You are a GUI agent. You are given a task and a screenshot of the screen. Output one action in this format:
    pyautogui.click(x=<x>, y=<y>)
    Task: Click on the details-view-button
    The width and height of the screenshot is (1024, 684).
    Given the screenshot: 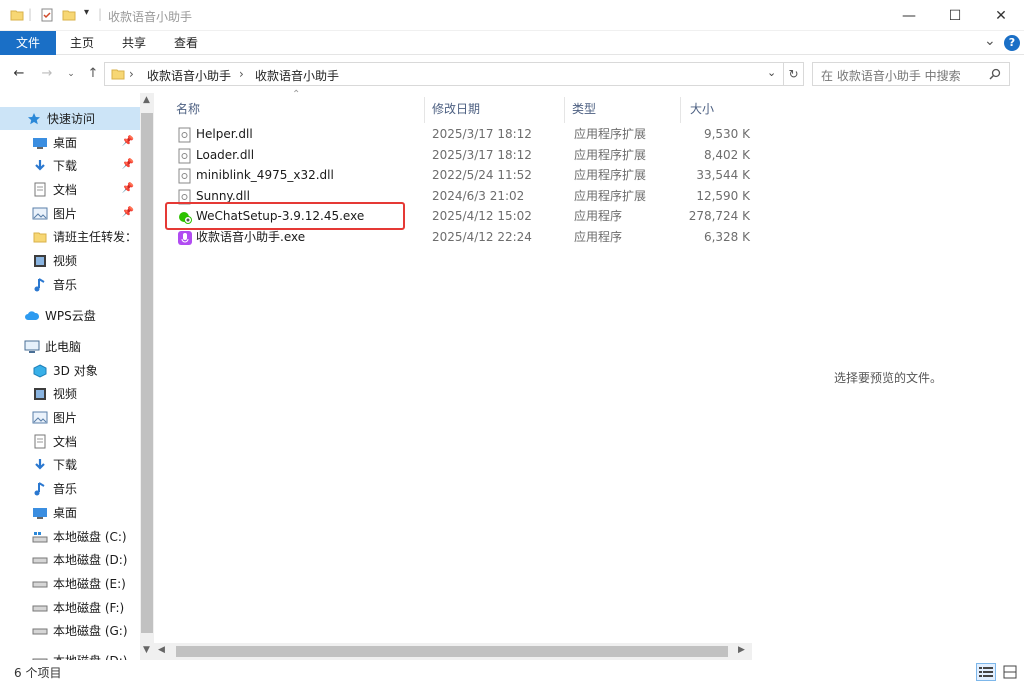 What is the action you would take?
    pyautogui.click(x=986, y=672)
    